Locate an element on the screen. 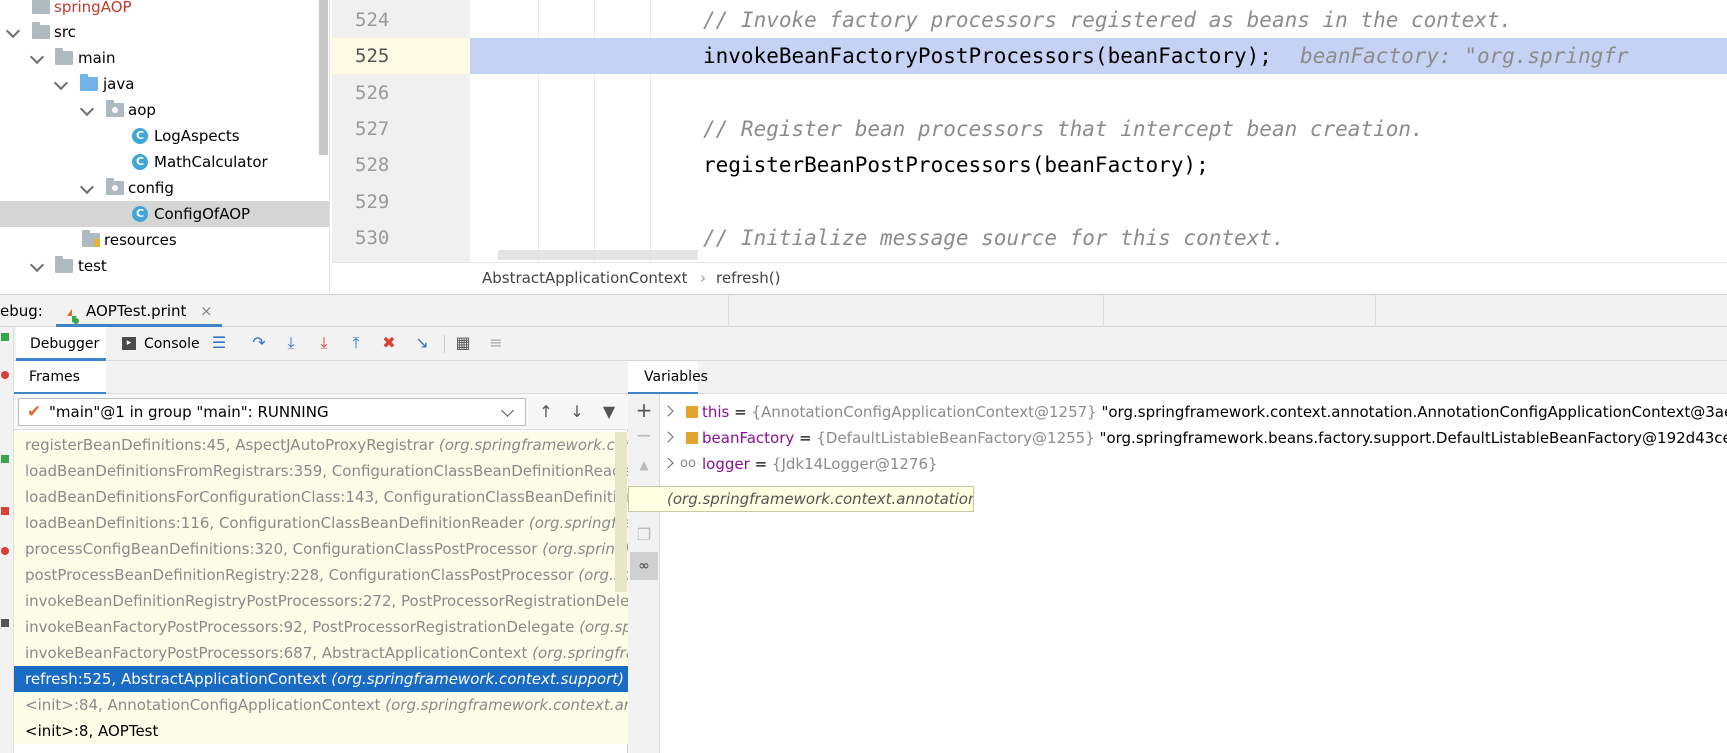 Image resolution: width=1727 pixels, height=753 pixels. line-number-current: 525 is located at coordinates (401, 56).